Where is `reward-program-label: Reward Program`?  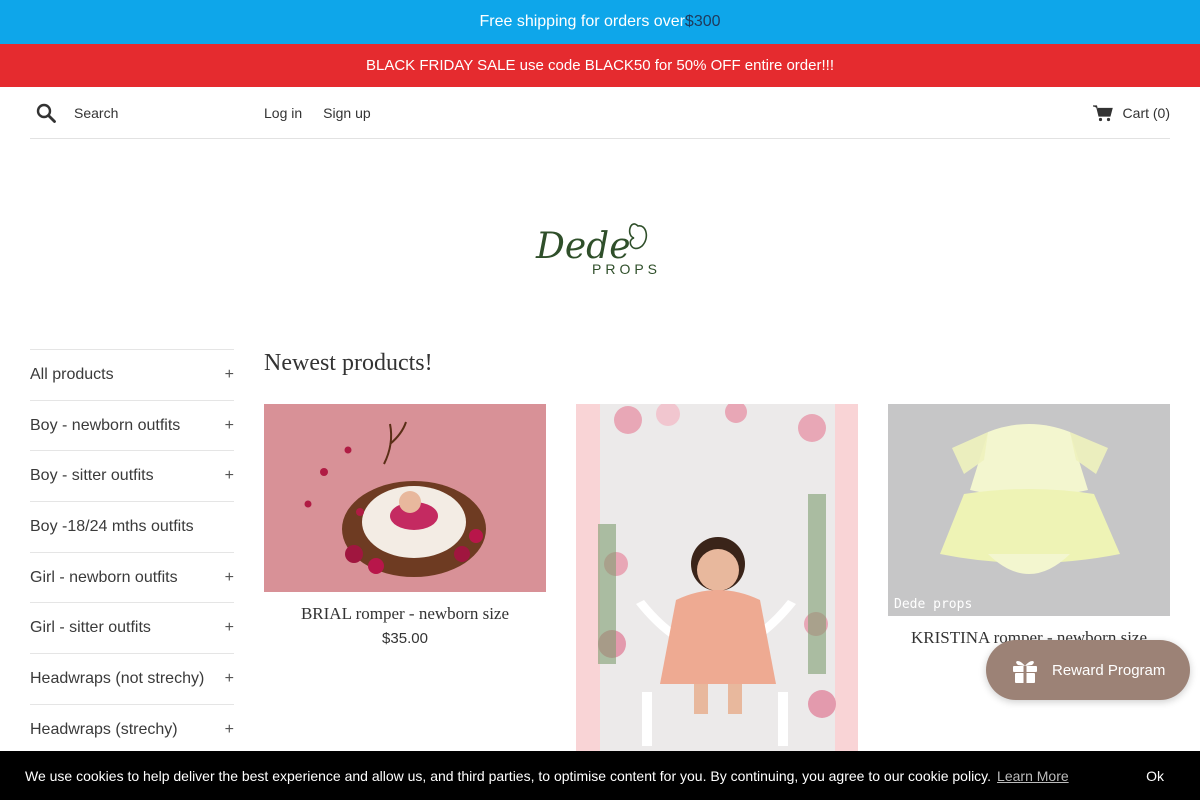 reward-program-label: Reward Program is located at coordinates (1109, 670).